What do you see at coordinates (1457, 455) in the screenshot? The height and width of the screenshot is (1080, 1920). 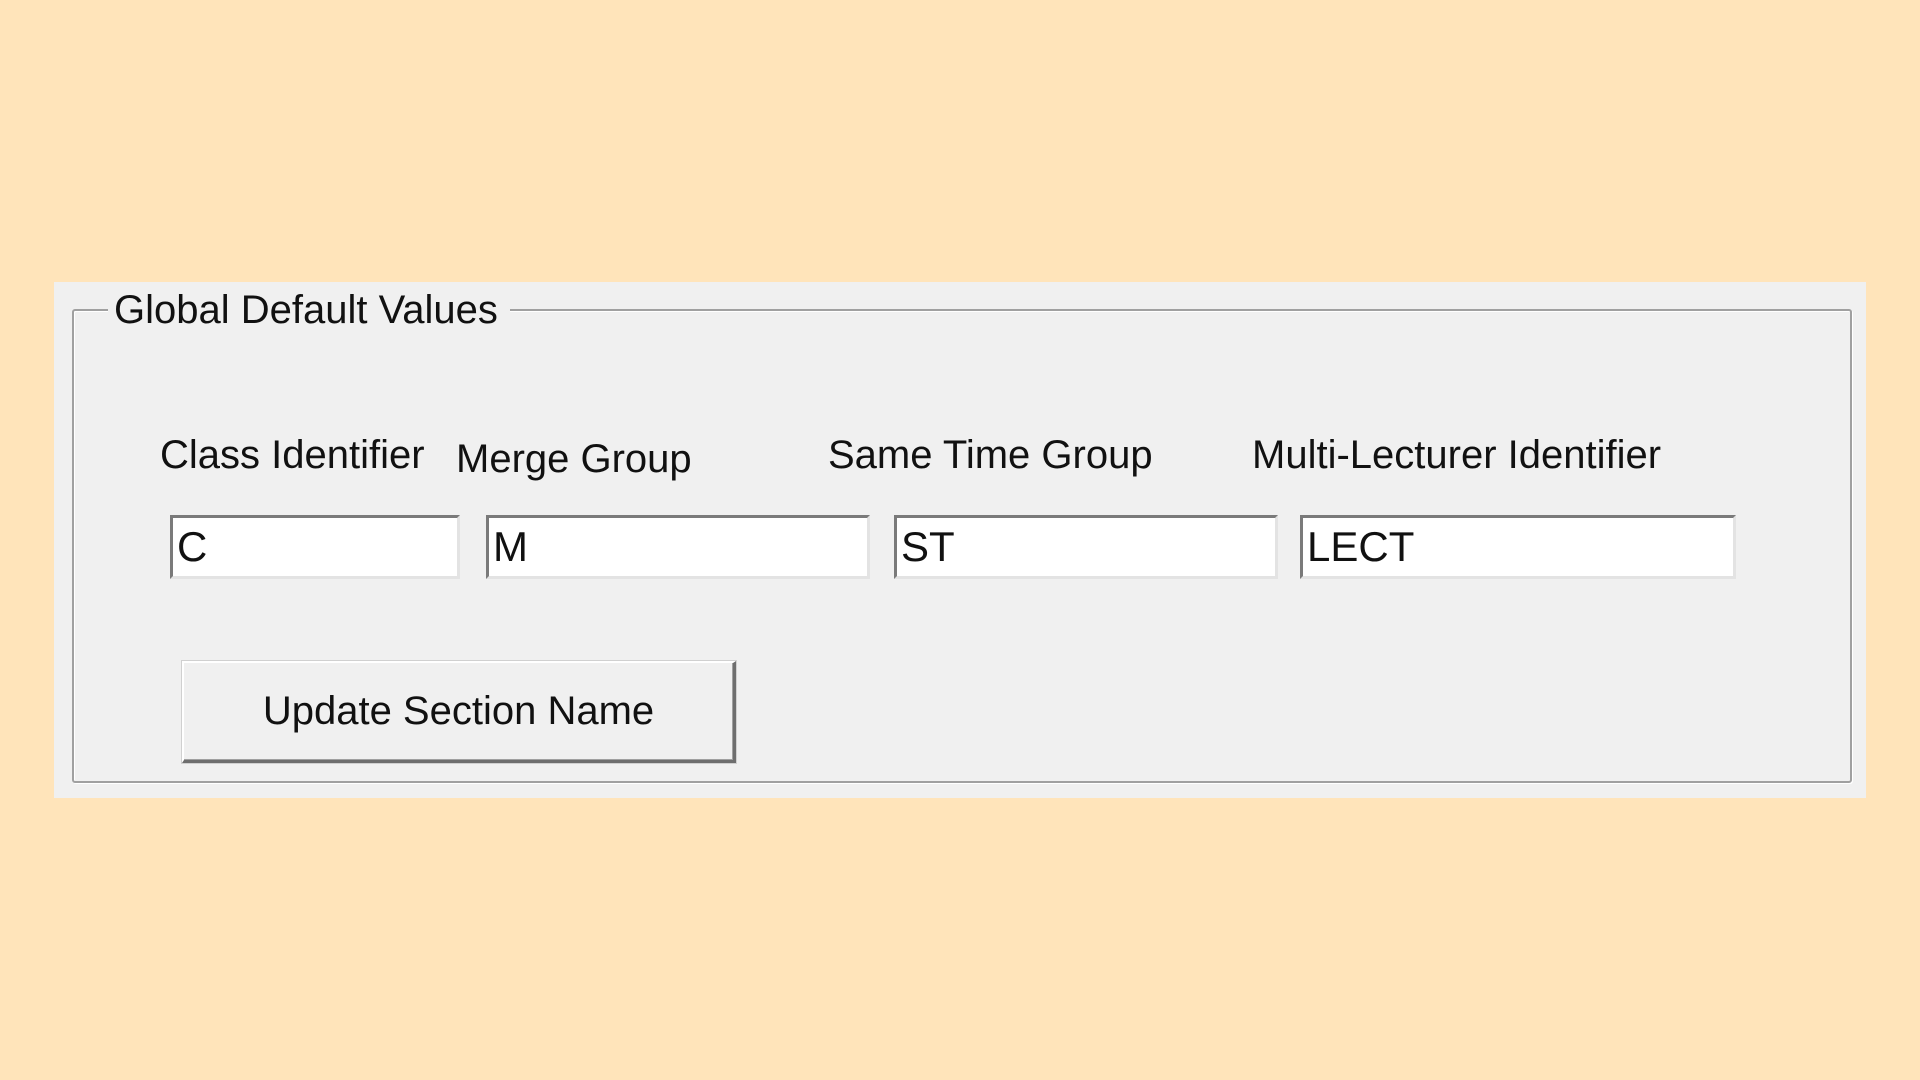 I see `multi-lecturer-identifier-label: Multi-Lecturer Identifier` at bounding box center [1457, 455].